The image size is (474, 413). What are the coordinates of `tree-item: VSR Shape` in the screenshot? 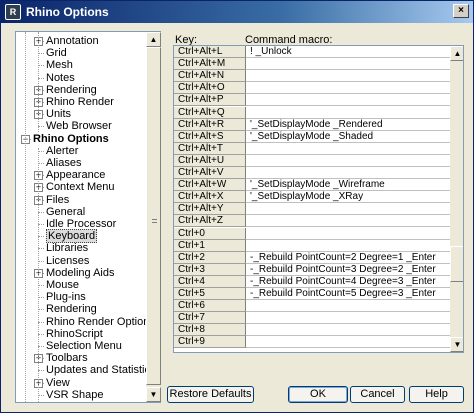 It's located at (81, 395).